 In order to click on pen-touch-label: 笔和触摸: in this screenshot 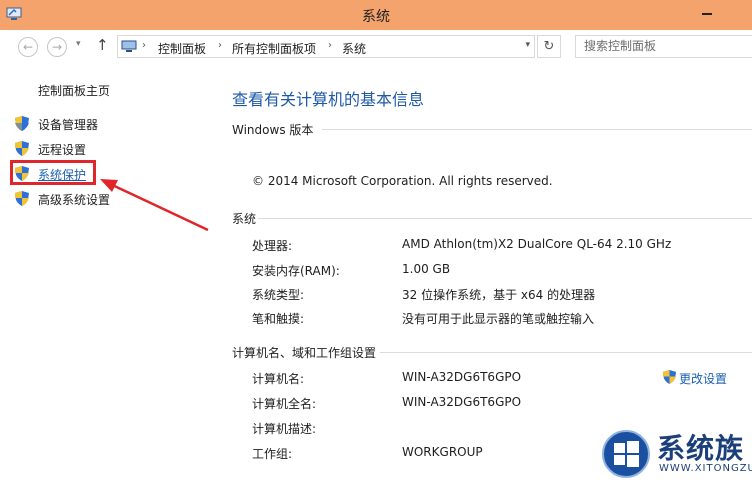, I will do `click(278, 319)`.